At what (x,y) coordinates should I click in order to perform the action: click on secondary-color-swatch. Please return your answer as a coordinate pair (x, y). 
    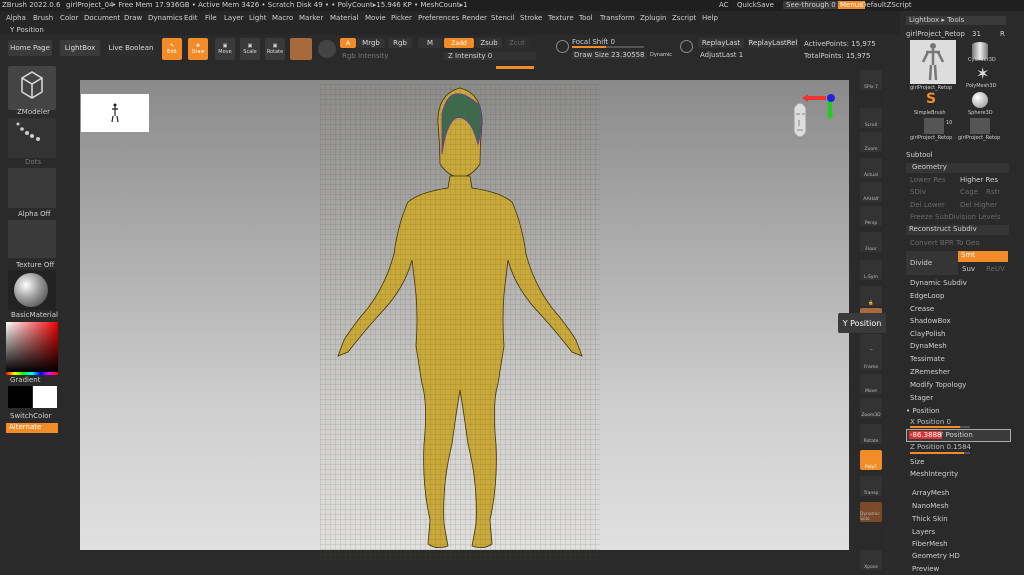
    Looking at the image, I should click on (45, 397).